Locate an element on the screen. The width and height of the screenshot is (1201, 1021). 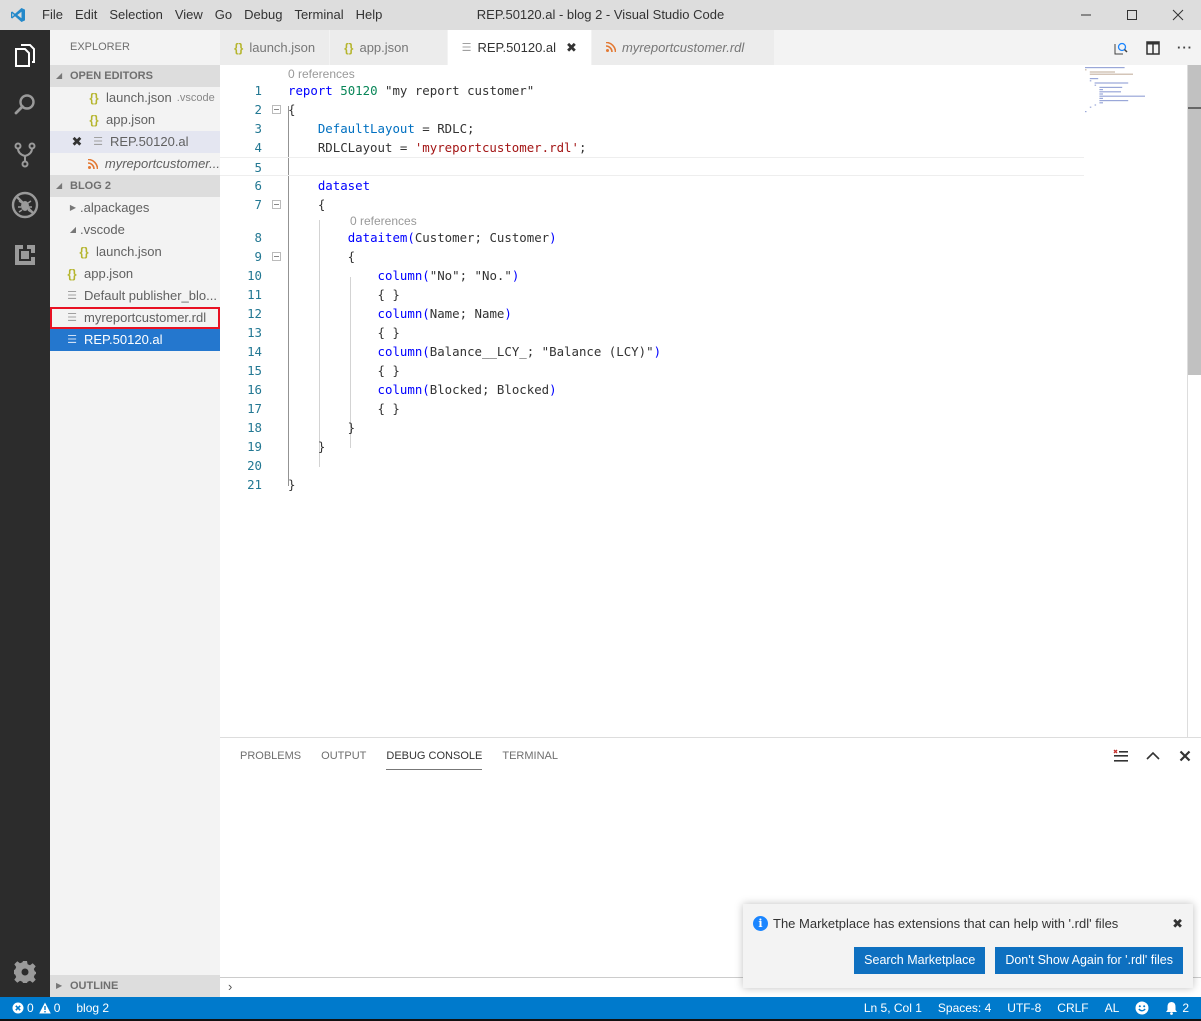
open-editor-desc: .vscode is located at coordinates (195, 98).